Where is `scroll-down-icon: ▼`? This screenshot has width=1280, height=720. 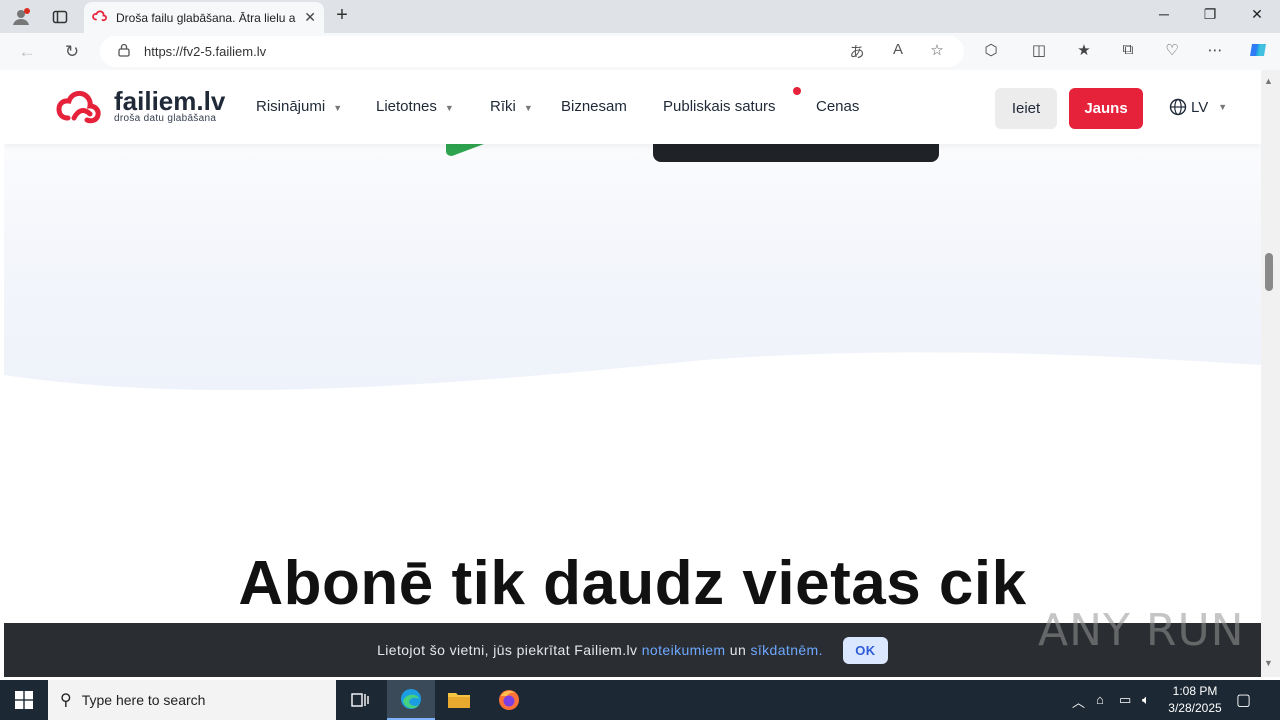
scroll-down-icon: ▼ is located at coordinates (1268, 663).